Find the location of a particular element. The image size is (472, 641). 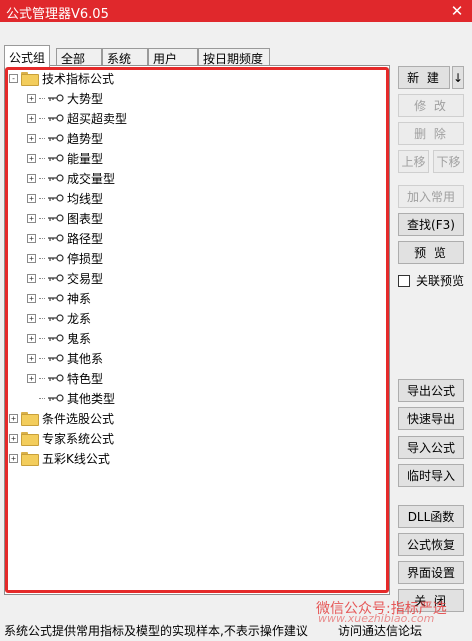

tree-item-label: 大势型 is located at coordinates (85, 98).